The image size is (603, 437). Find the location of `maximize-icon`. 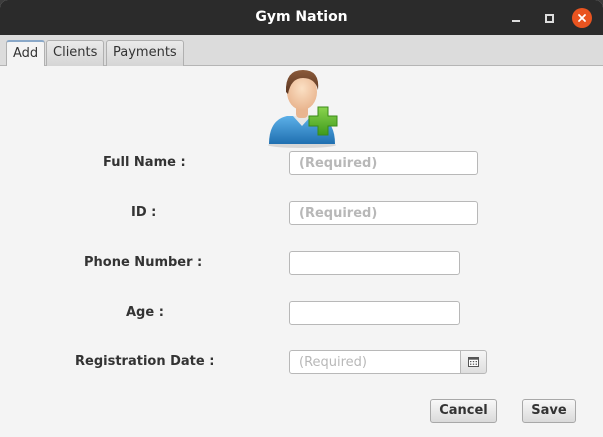

maximize-icon is located at coordinates (549, 18).